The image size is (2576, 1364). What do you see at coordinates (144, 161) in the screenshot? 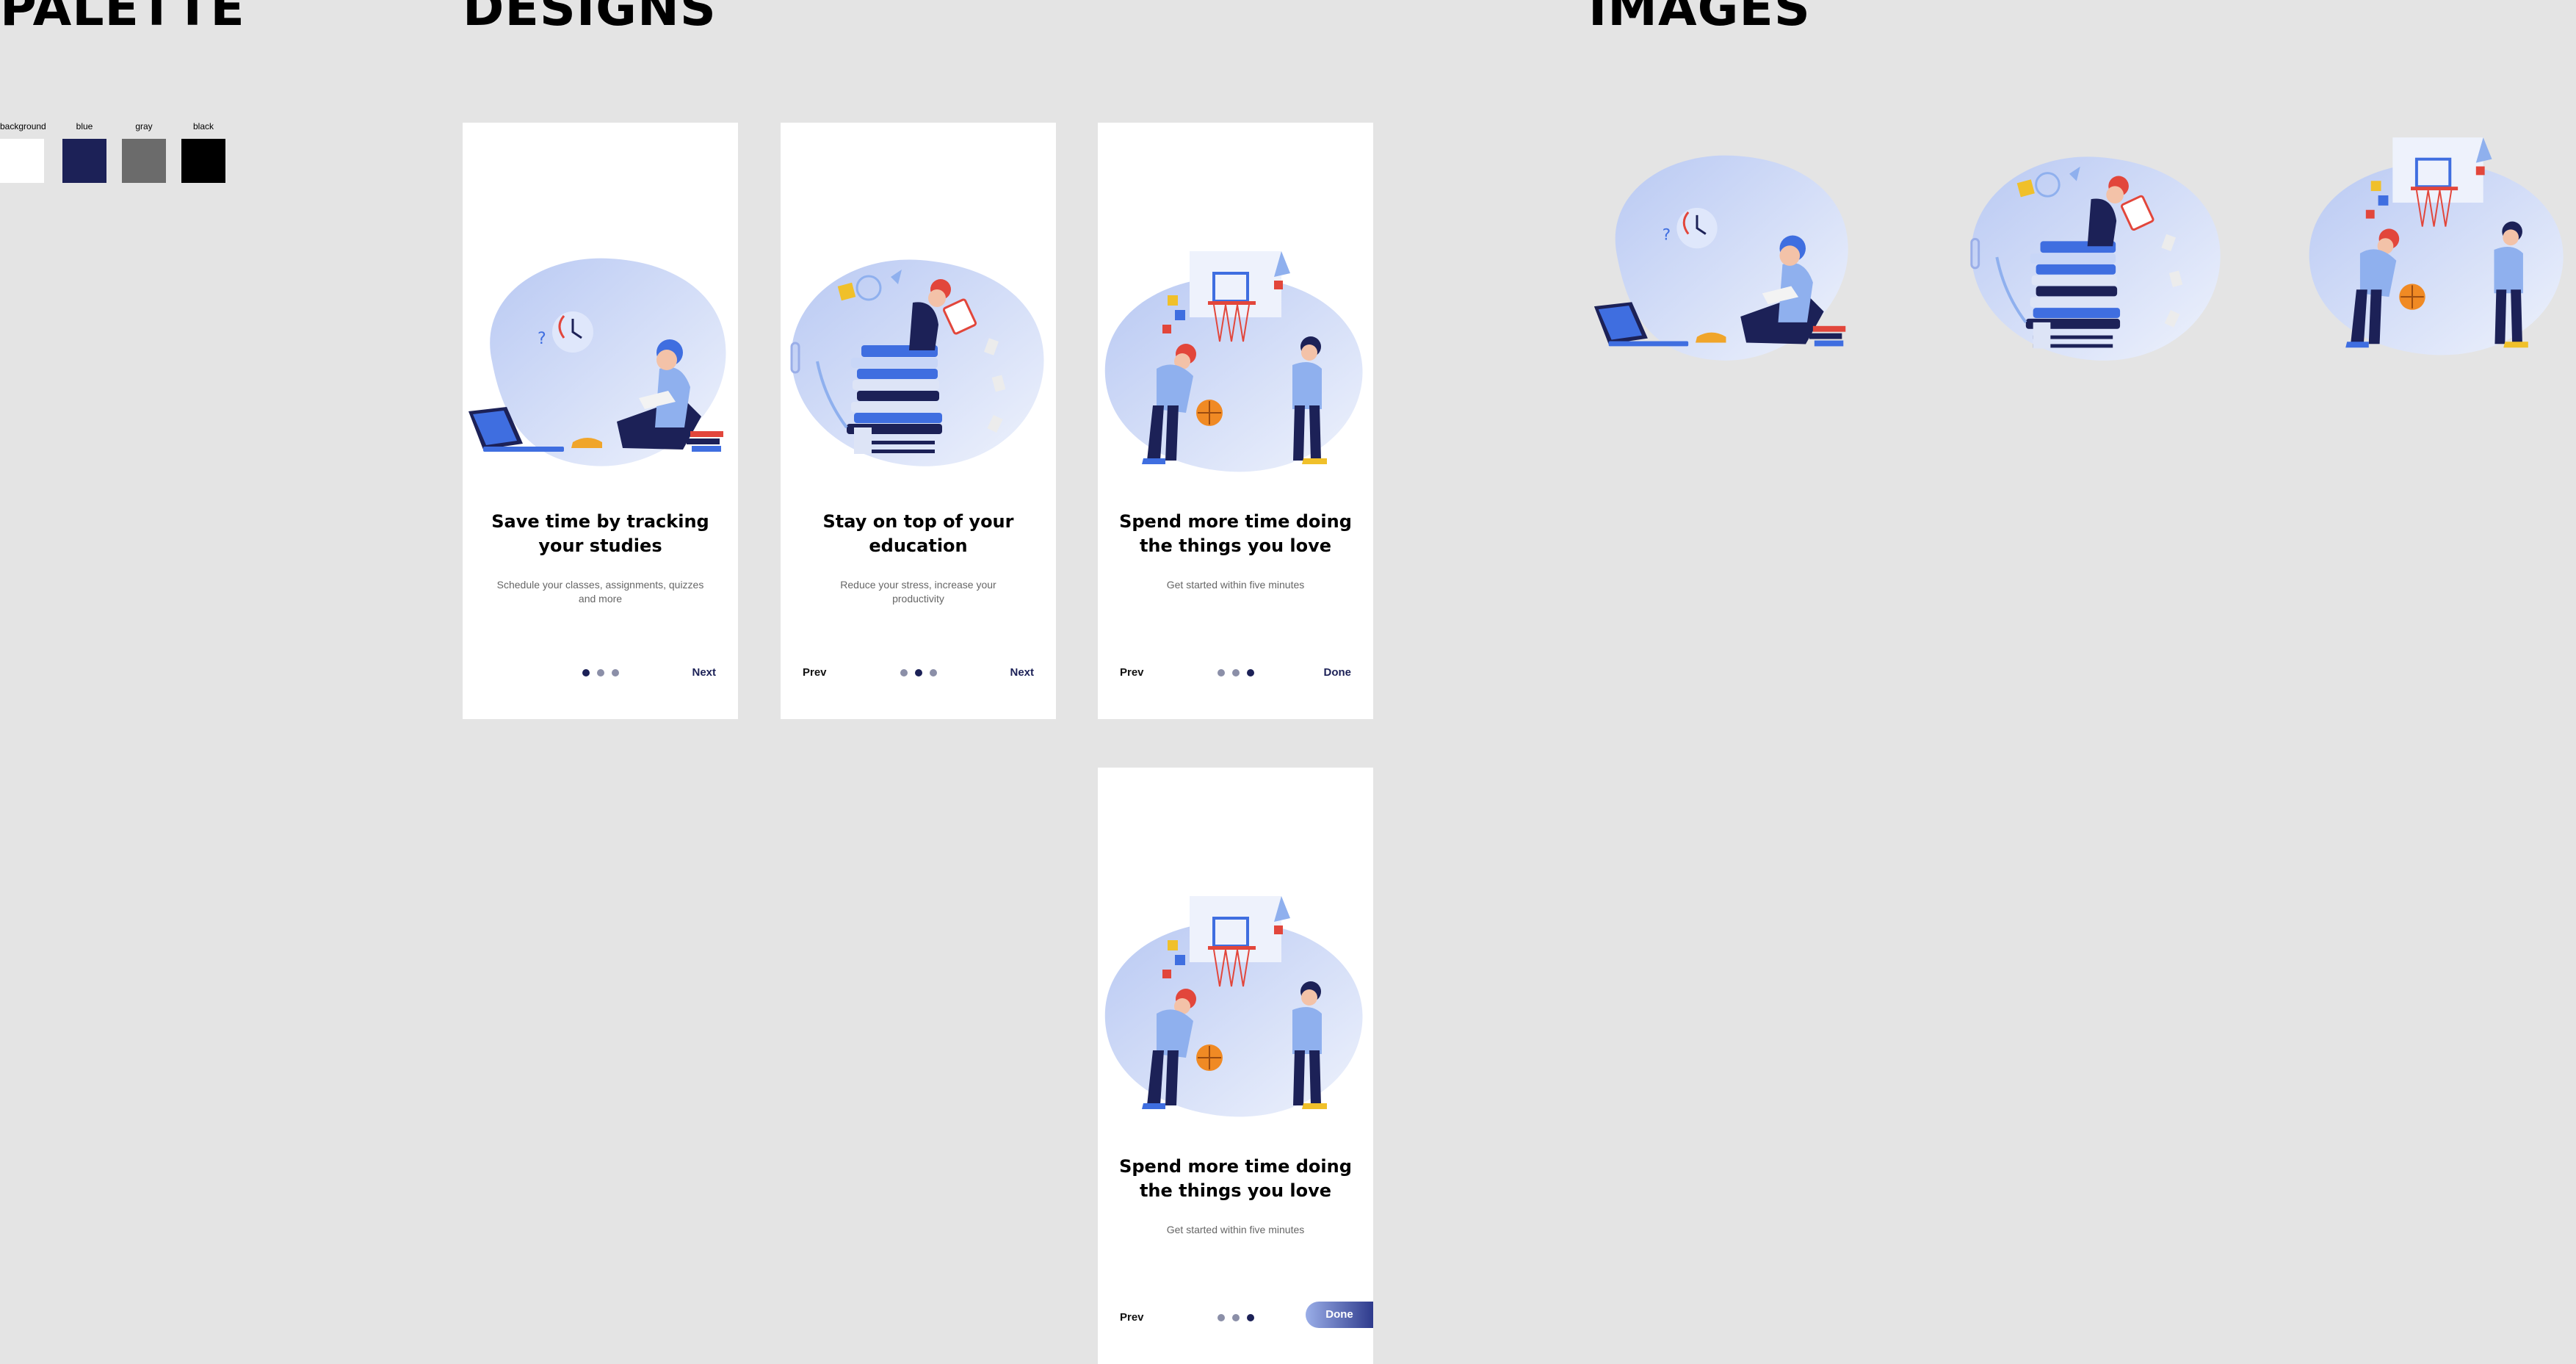
I see `swatch-gray` at bounding box center [144, 161].